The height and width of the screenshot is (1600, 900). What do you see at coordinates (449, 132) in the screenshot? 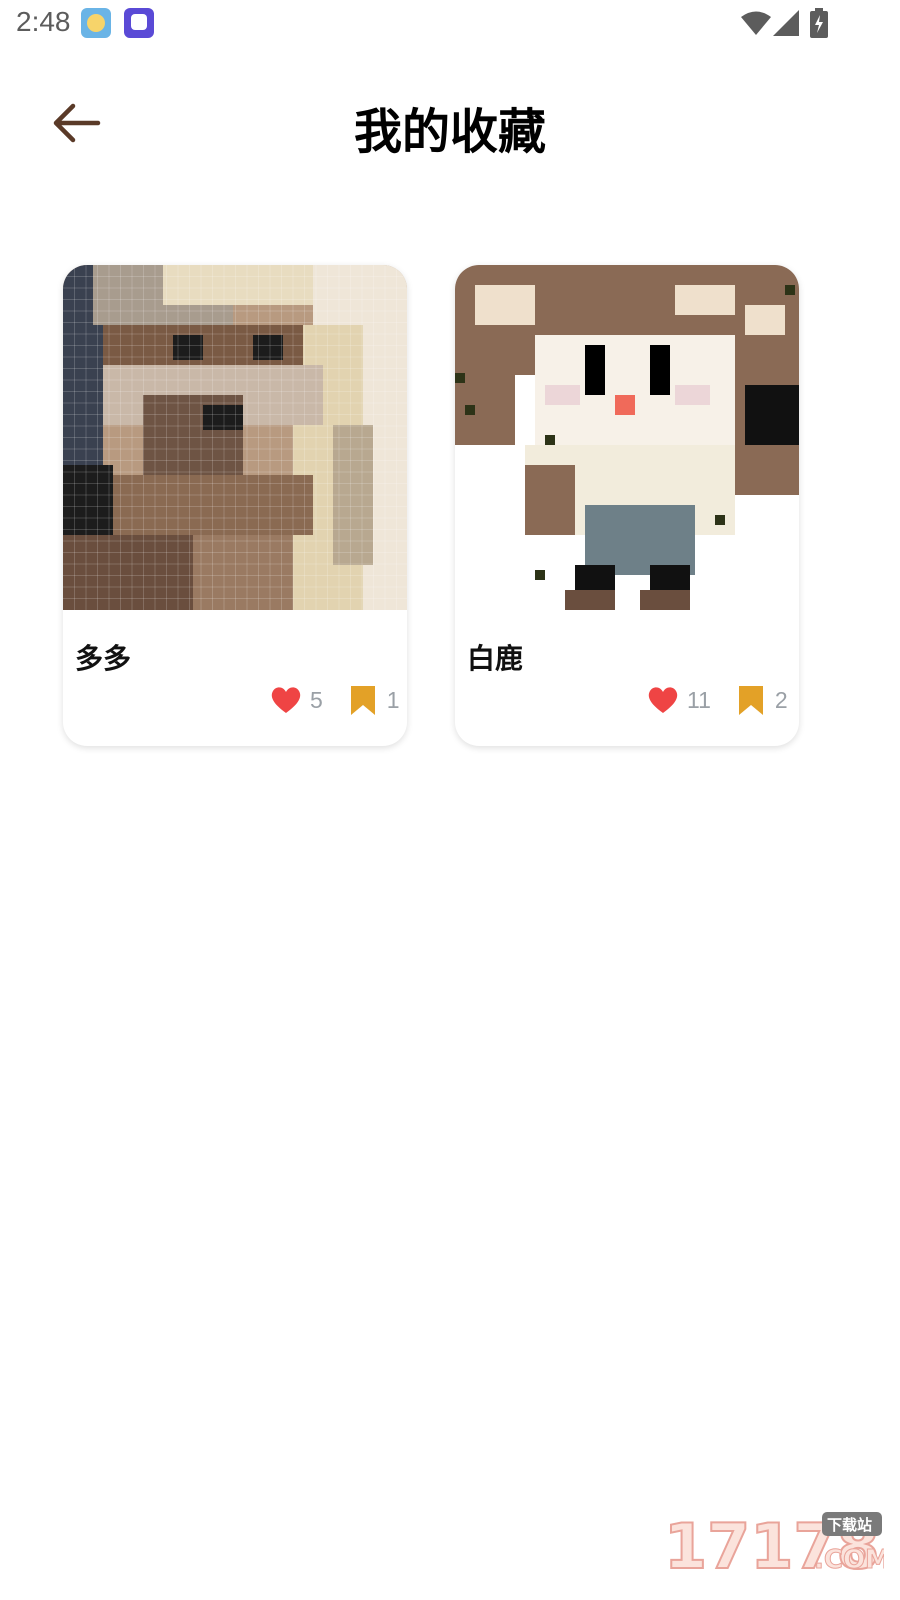
I see `page-title: 我的收藏` at bounding box center [449, 132].